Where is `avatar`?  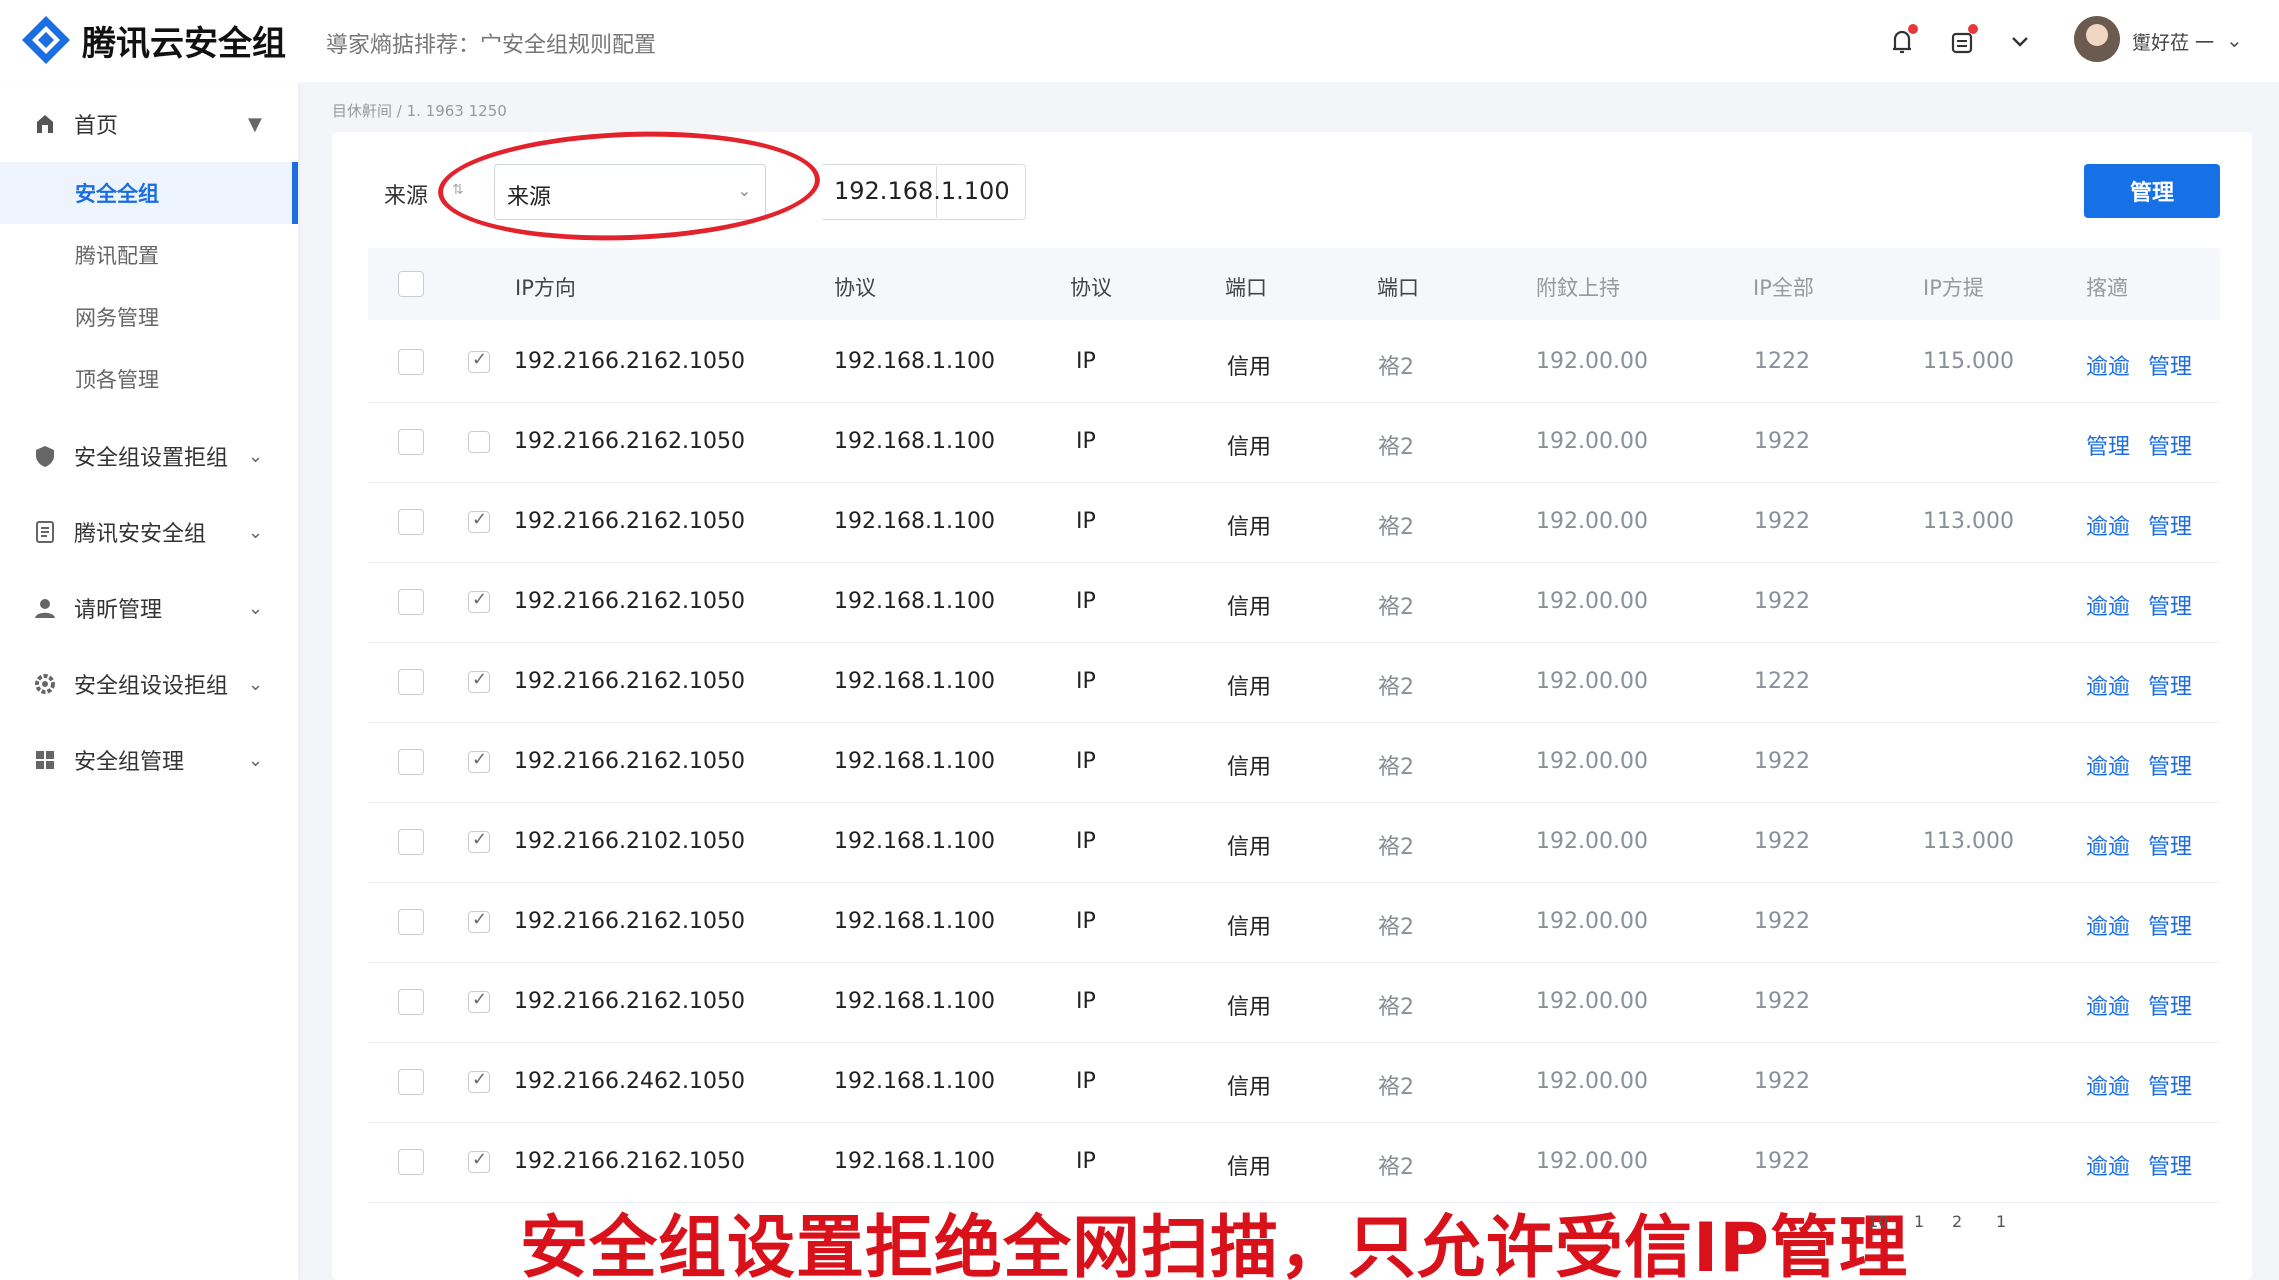
avatar is located at coordinates (2097, 39).